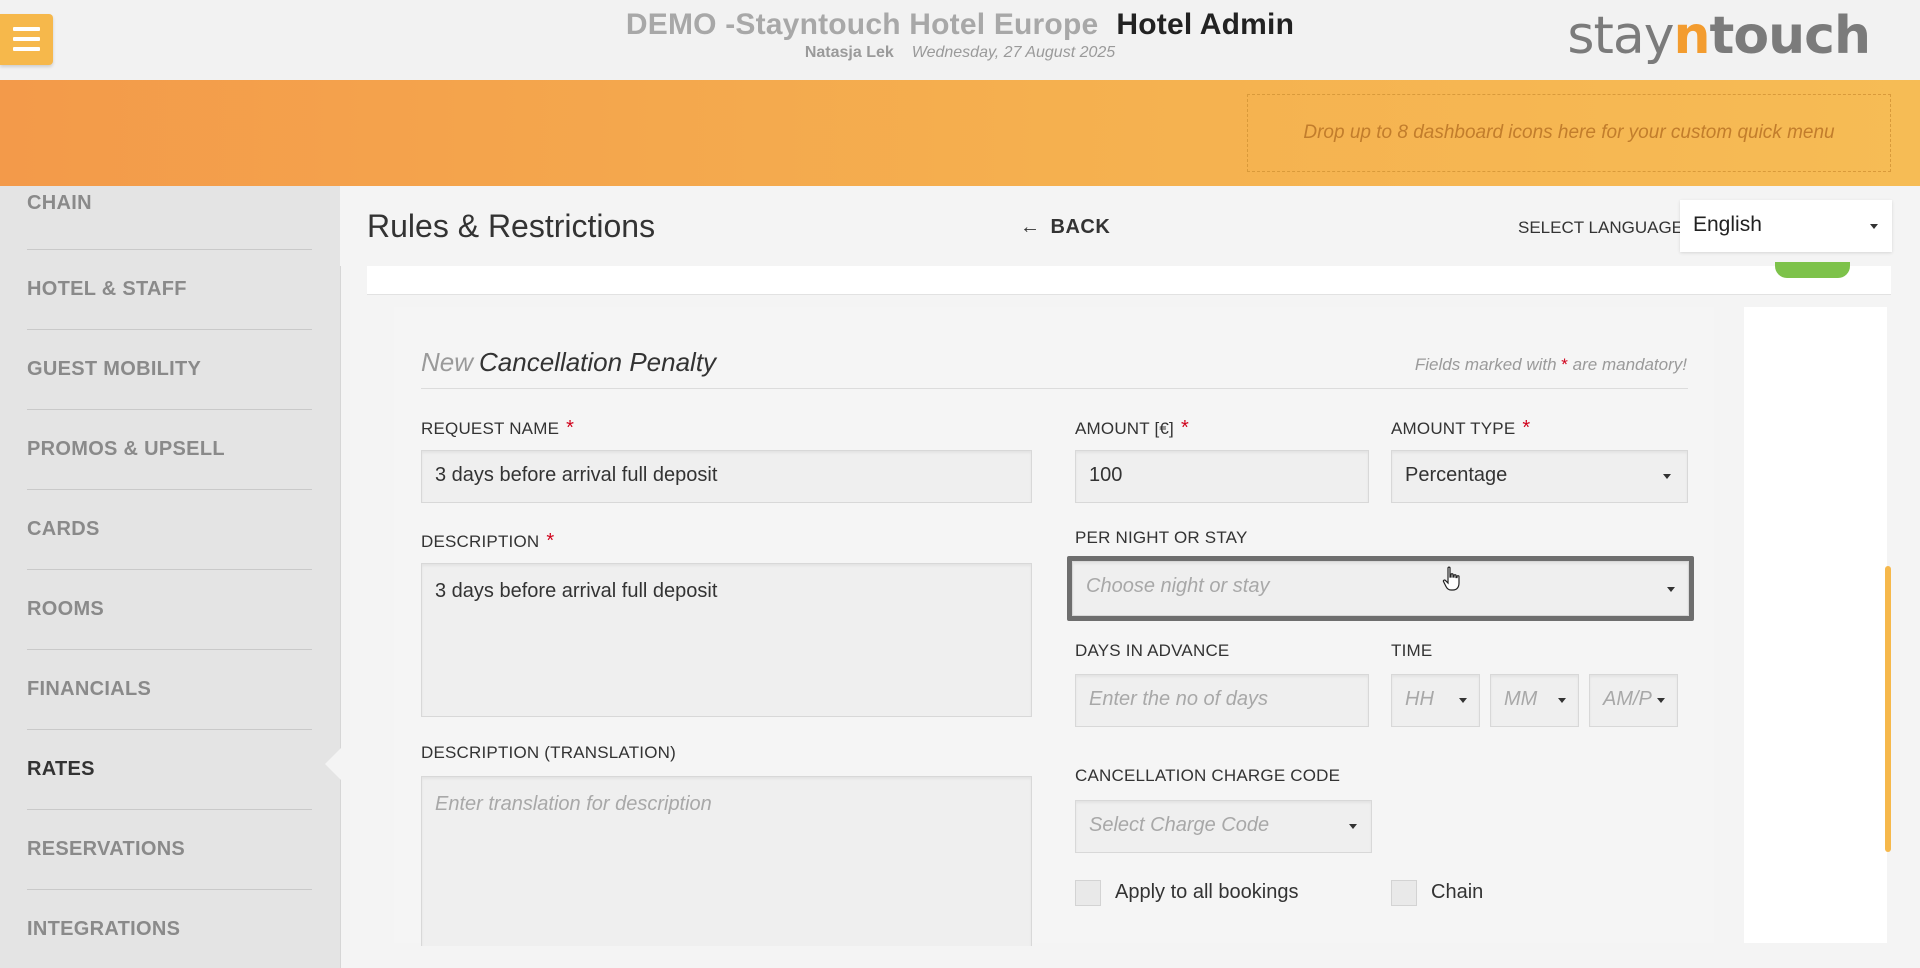 The image size is (1920, 968). What do you see at coordinates (1065, 227) in the screenshot?
I see `back-button: ← BACK` at bounding box center [1065, 227].